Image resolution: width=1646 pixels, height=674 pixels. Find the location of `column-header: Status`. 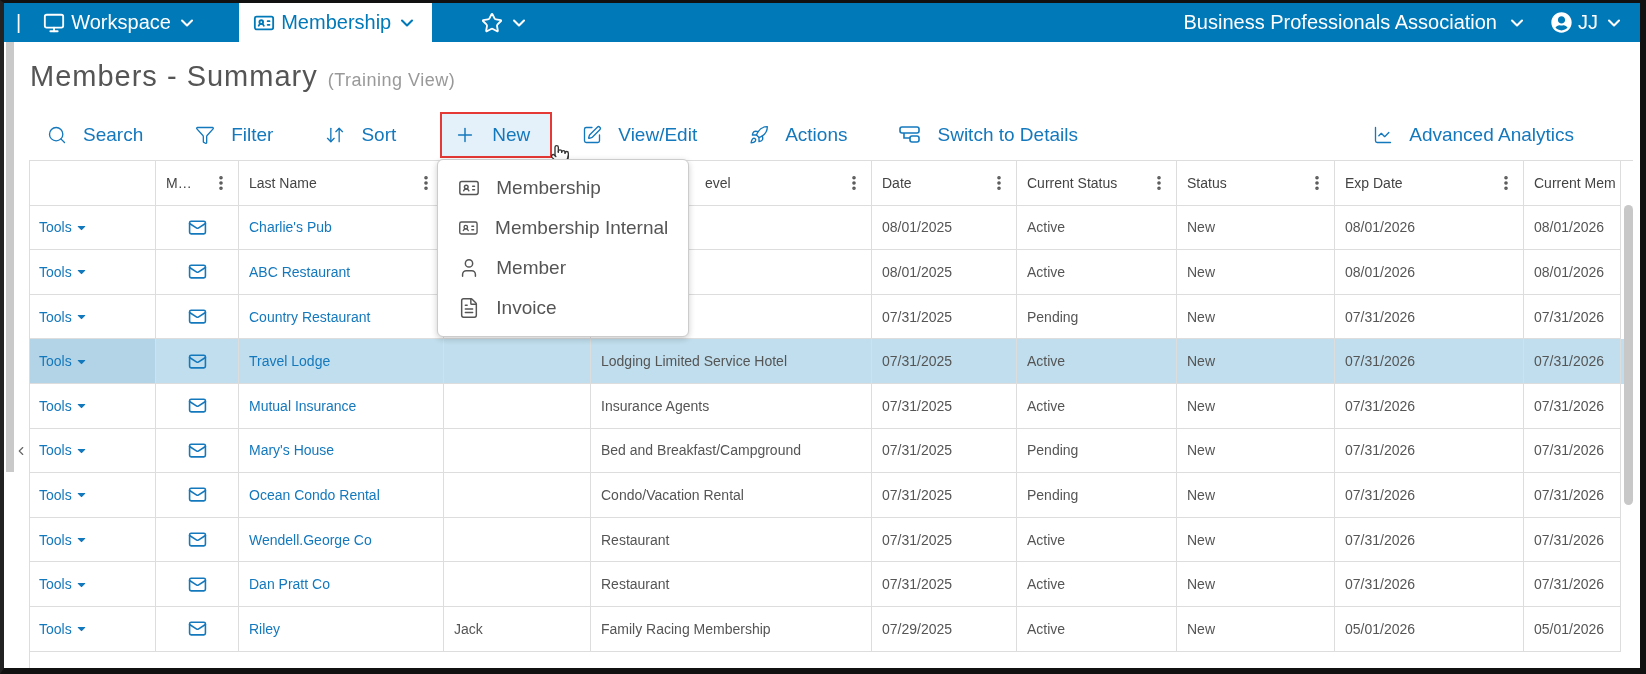

column-header: Status is located at coordinates (1207, 182).